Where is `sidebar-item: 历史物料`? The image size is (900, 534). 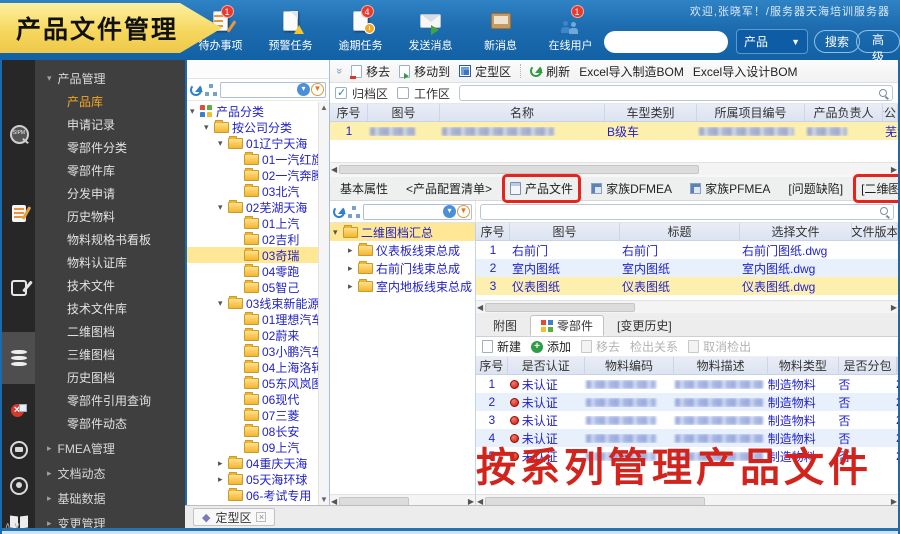 sidebar-item: 历史物料 is located at coordinates (110, 217).